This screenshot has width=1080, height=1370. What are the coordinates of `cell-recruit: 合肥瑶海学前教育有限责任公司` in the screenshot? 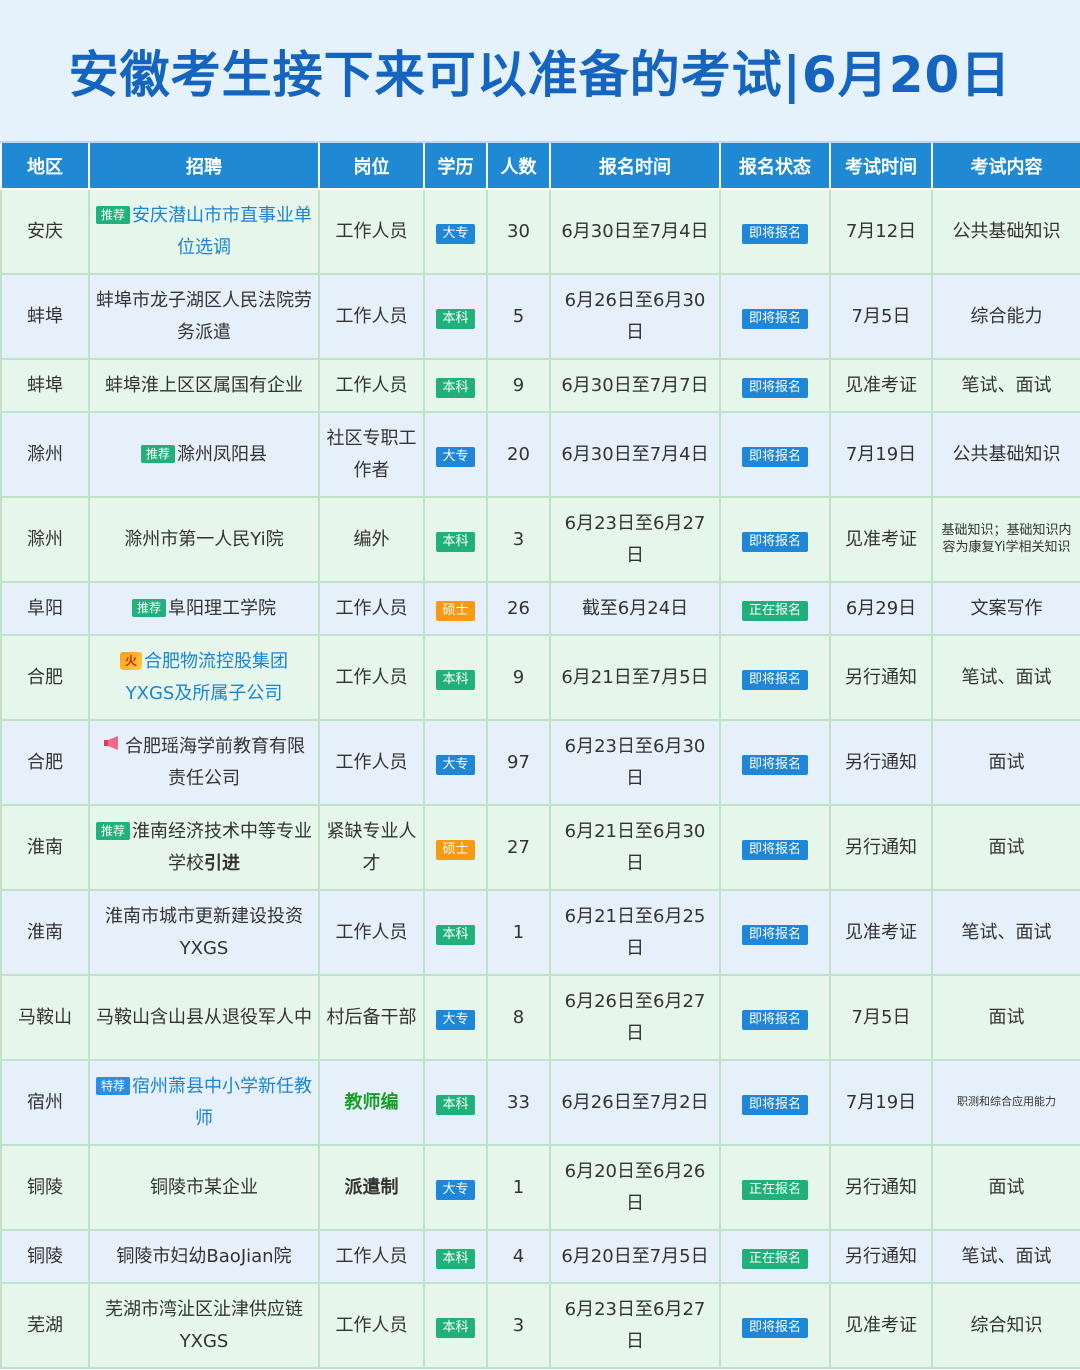 It's located at (204, 762).